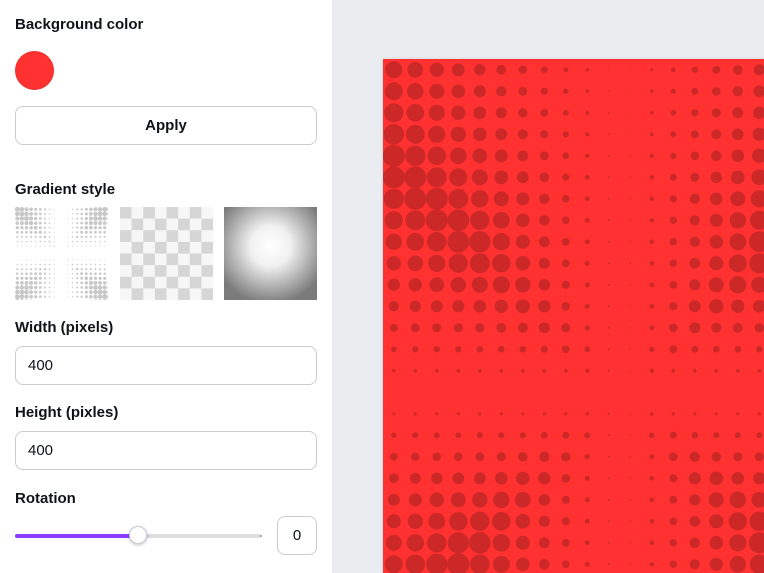  I want to click on background-color-label: Background color, so click(79, 24).